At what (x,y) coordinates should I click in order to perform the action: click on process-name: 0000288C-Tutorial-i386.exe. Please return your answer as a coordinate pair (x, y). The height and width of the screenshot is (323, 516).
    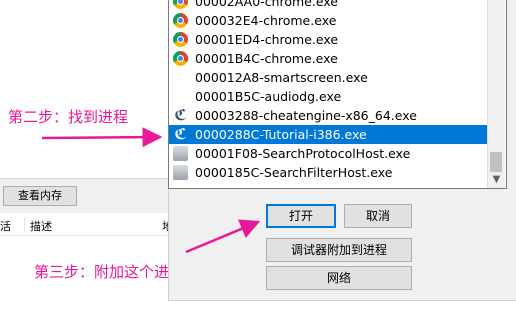
    Looking at the image, I should click on (281, 134).